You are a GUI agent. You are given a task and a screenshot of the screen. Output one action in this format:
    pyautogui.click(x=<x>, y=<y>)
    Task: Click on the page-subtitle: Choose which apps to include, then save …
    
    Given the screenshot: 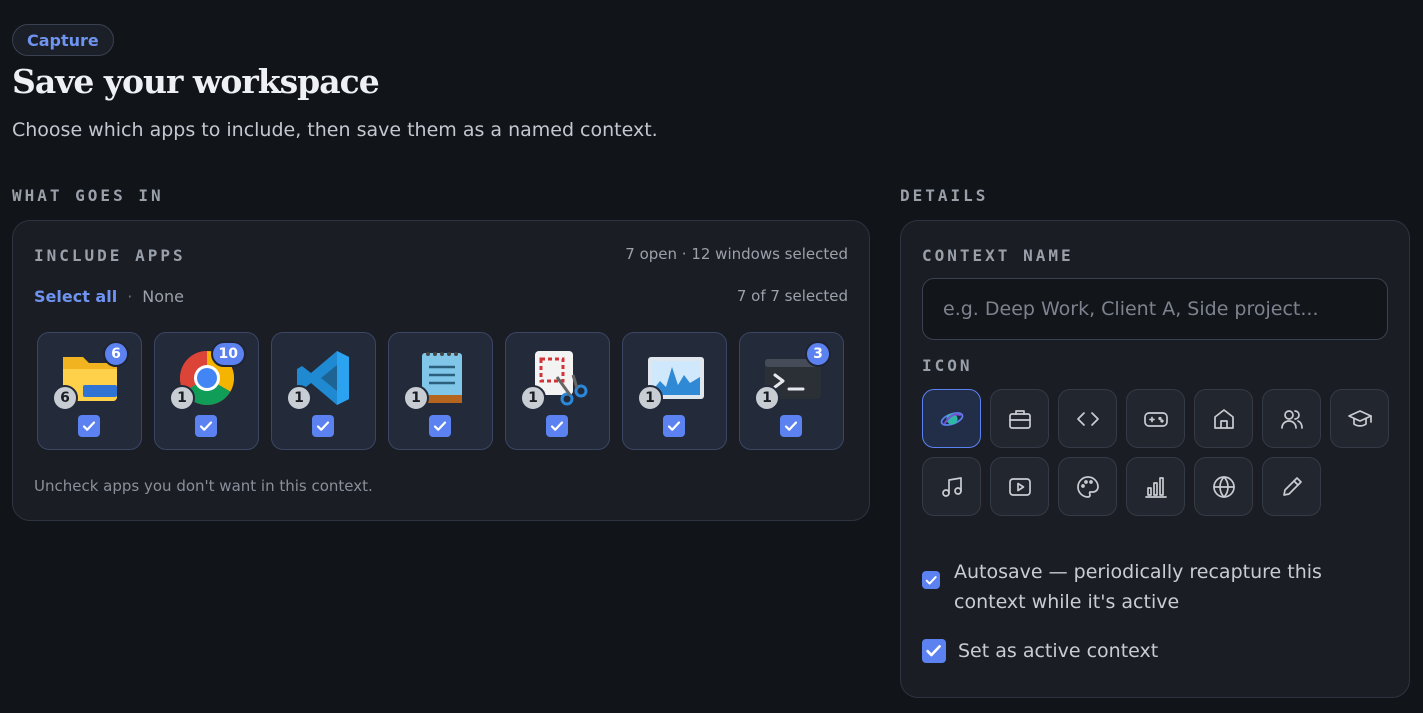 What is the action you would take?
    pyautogui.click(x=335, y=130)
    